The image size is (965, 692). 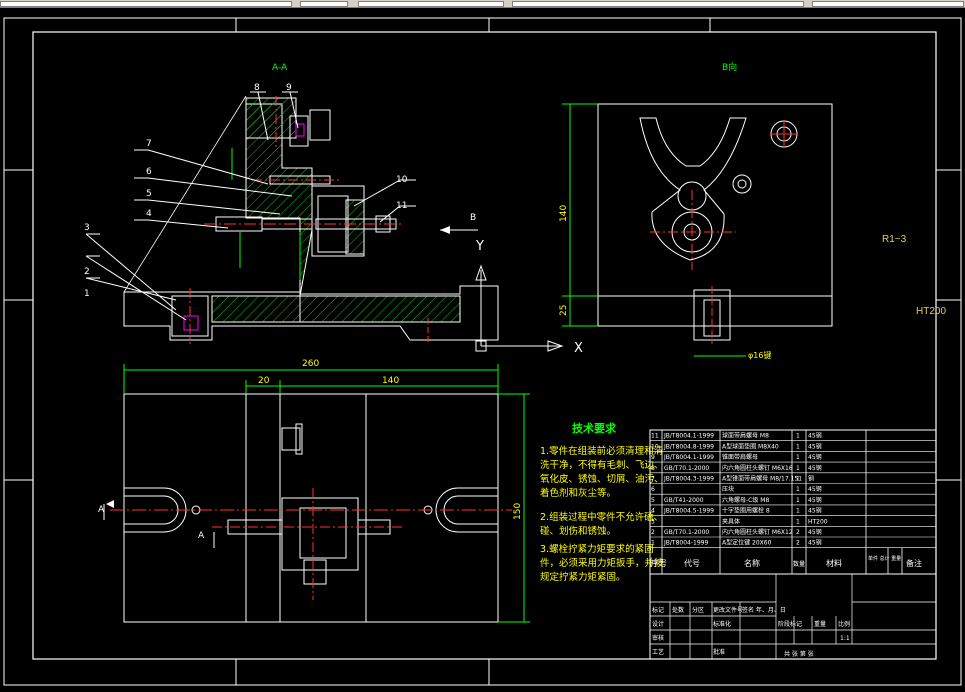 What do you see at coordinates (402, 180) in the screenshot?
I see `balloon-10: 10` at bounding box center [402, 180].